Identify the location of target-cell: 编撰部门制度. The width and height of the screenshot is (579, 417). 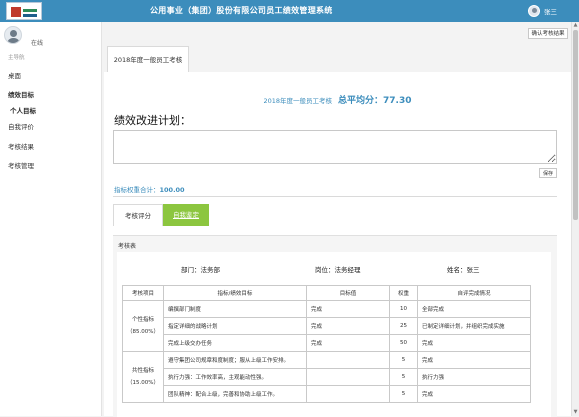
(234, 309).